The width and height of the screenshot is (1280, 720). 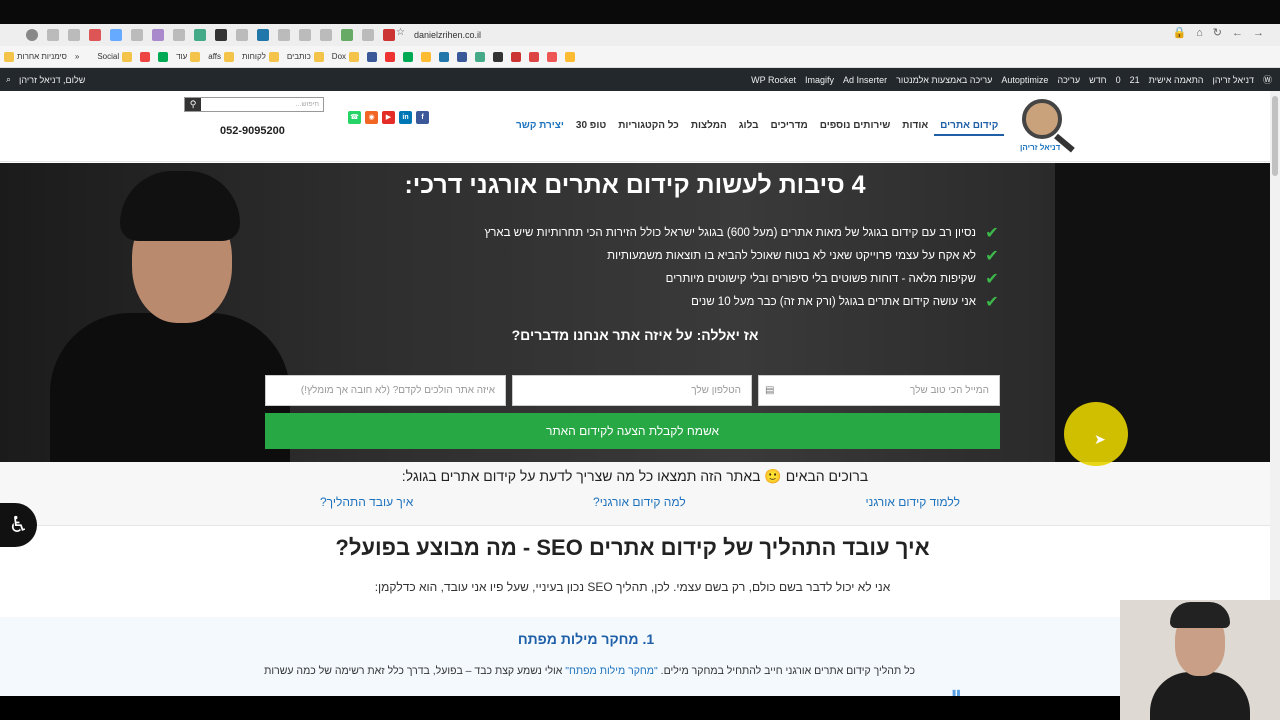 I want to click on social-icons: ☎ ◉ ▶ in f, so click(x=388, y=117).